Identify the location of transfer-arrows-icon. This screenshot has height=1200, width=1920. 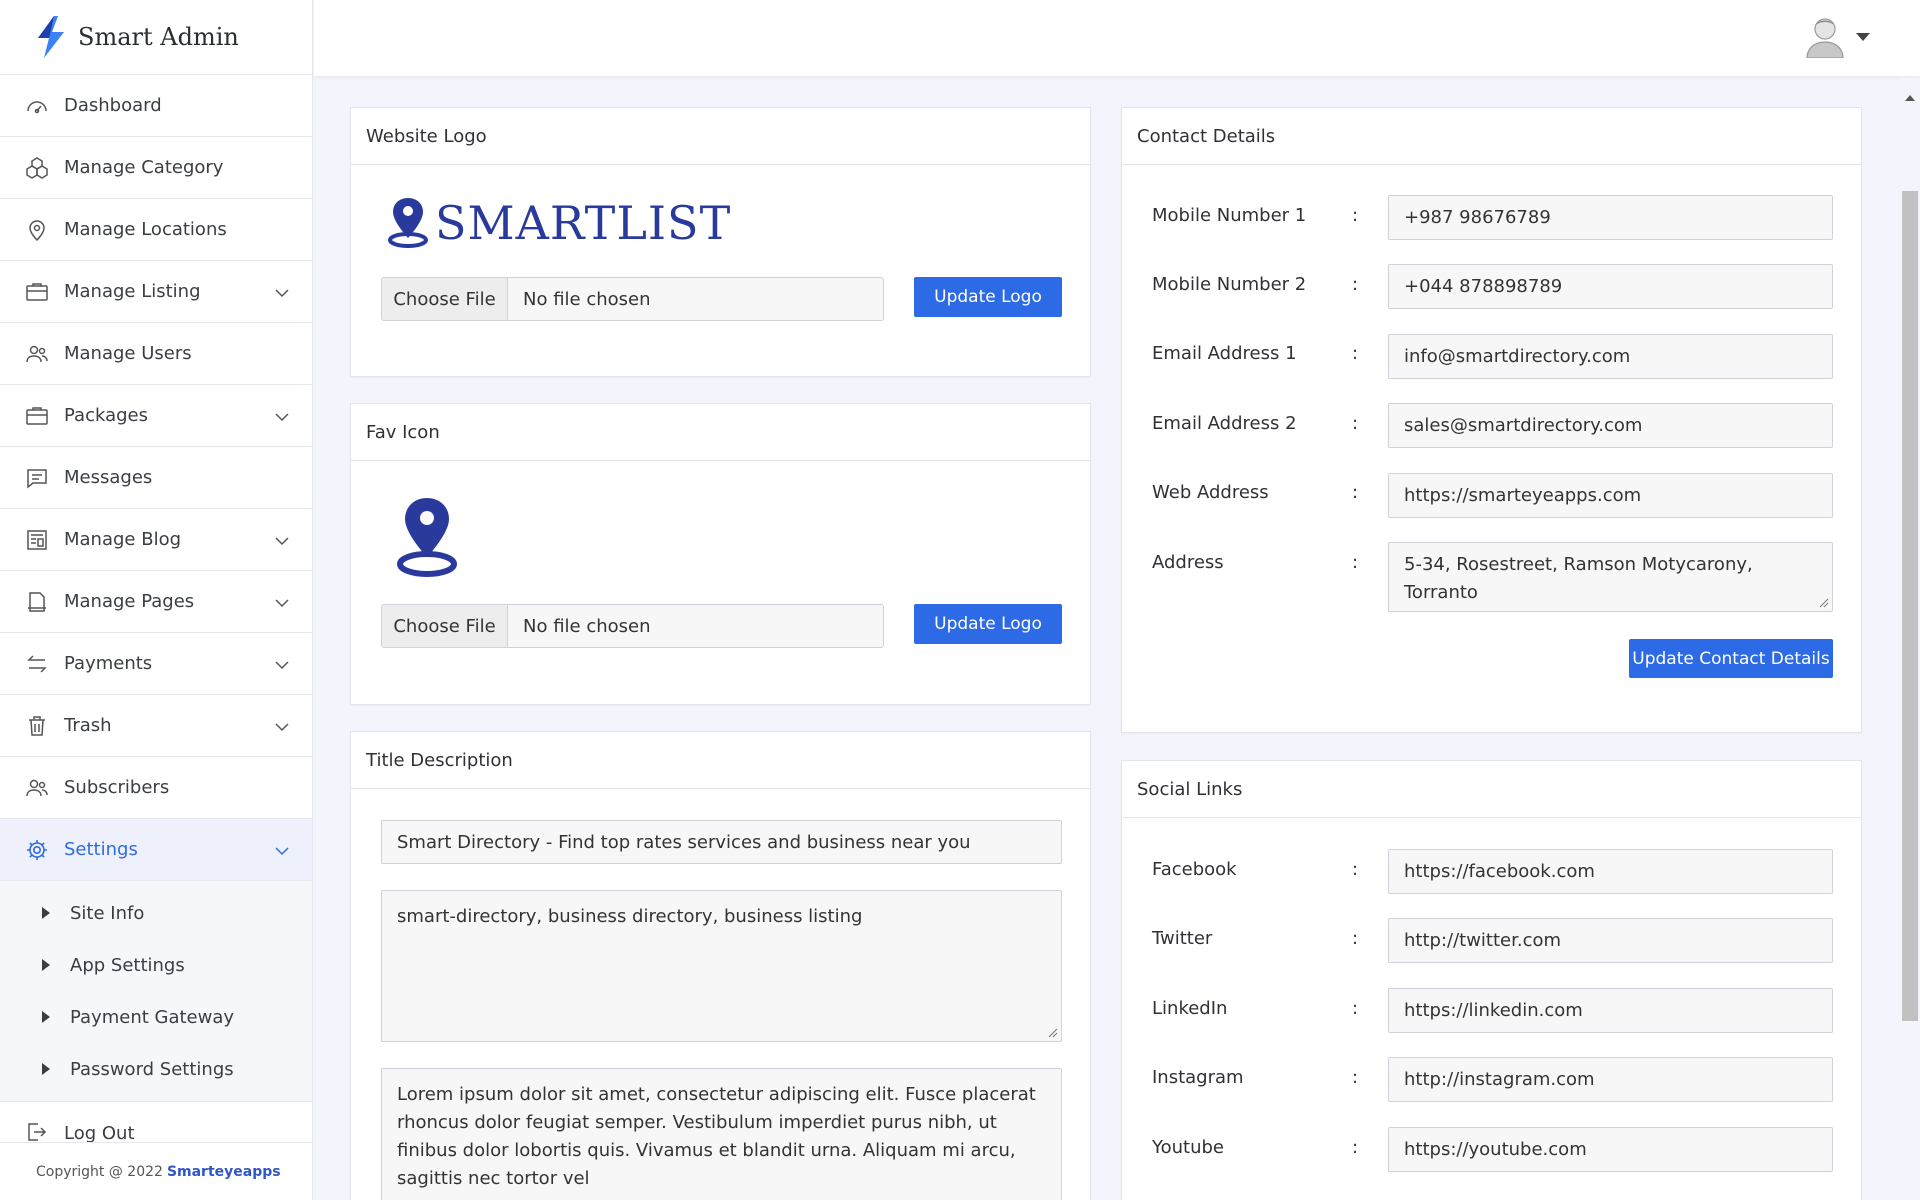
(37, 664).